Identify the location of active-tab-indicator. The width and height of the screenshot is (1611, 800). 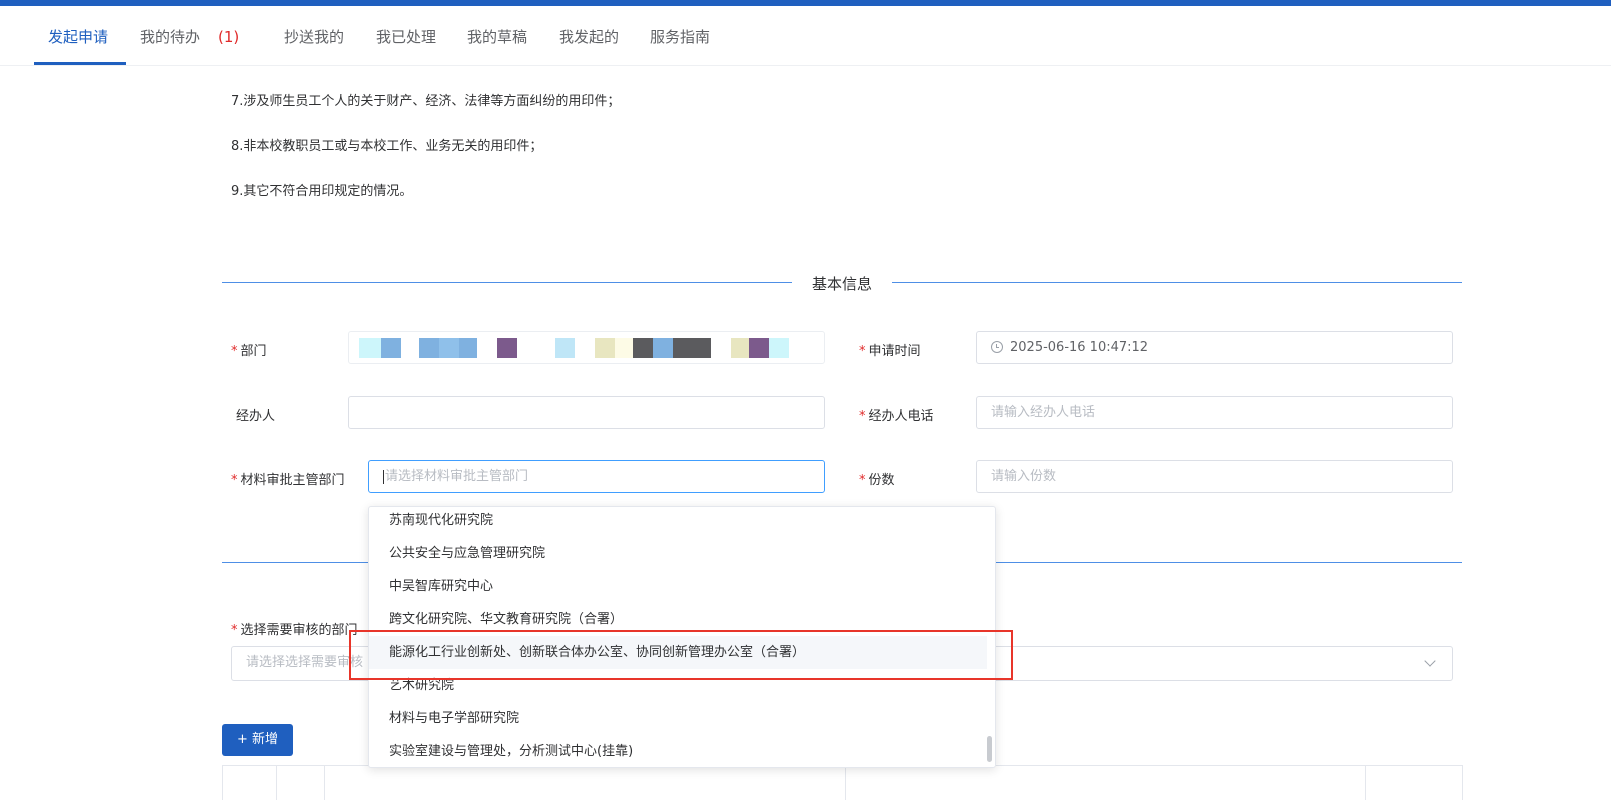
(80, 63).